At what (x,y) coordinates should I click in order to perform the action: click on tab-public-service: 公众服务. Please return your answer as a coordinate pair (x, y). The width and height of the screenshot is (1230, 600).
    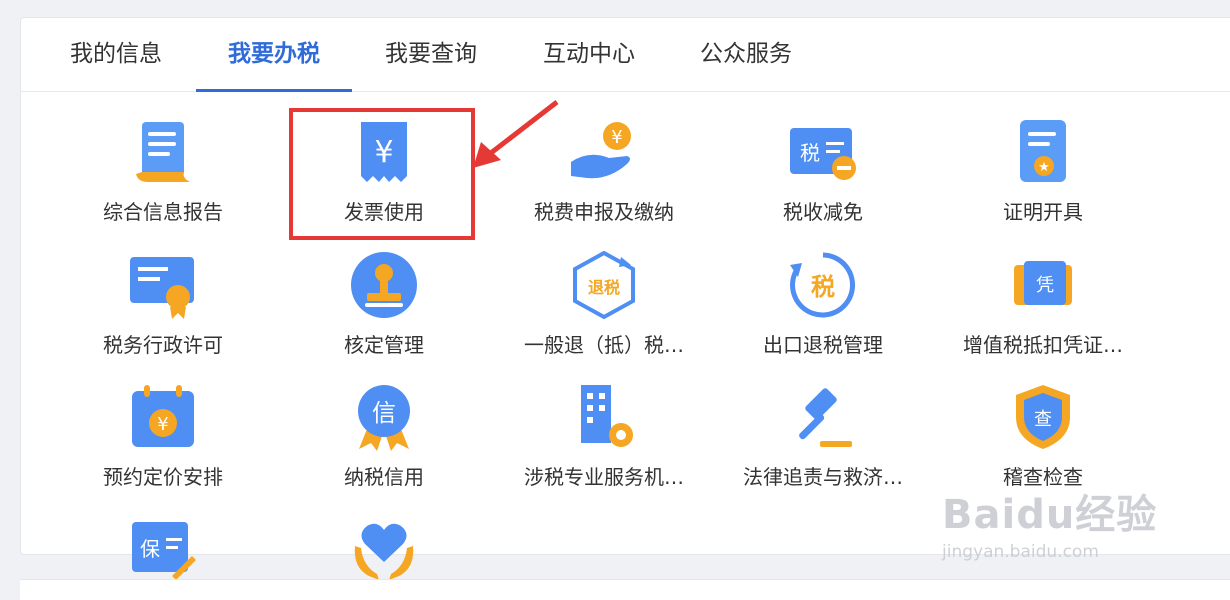
    Looking at the image, I should click on (746, 54).